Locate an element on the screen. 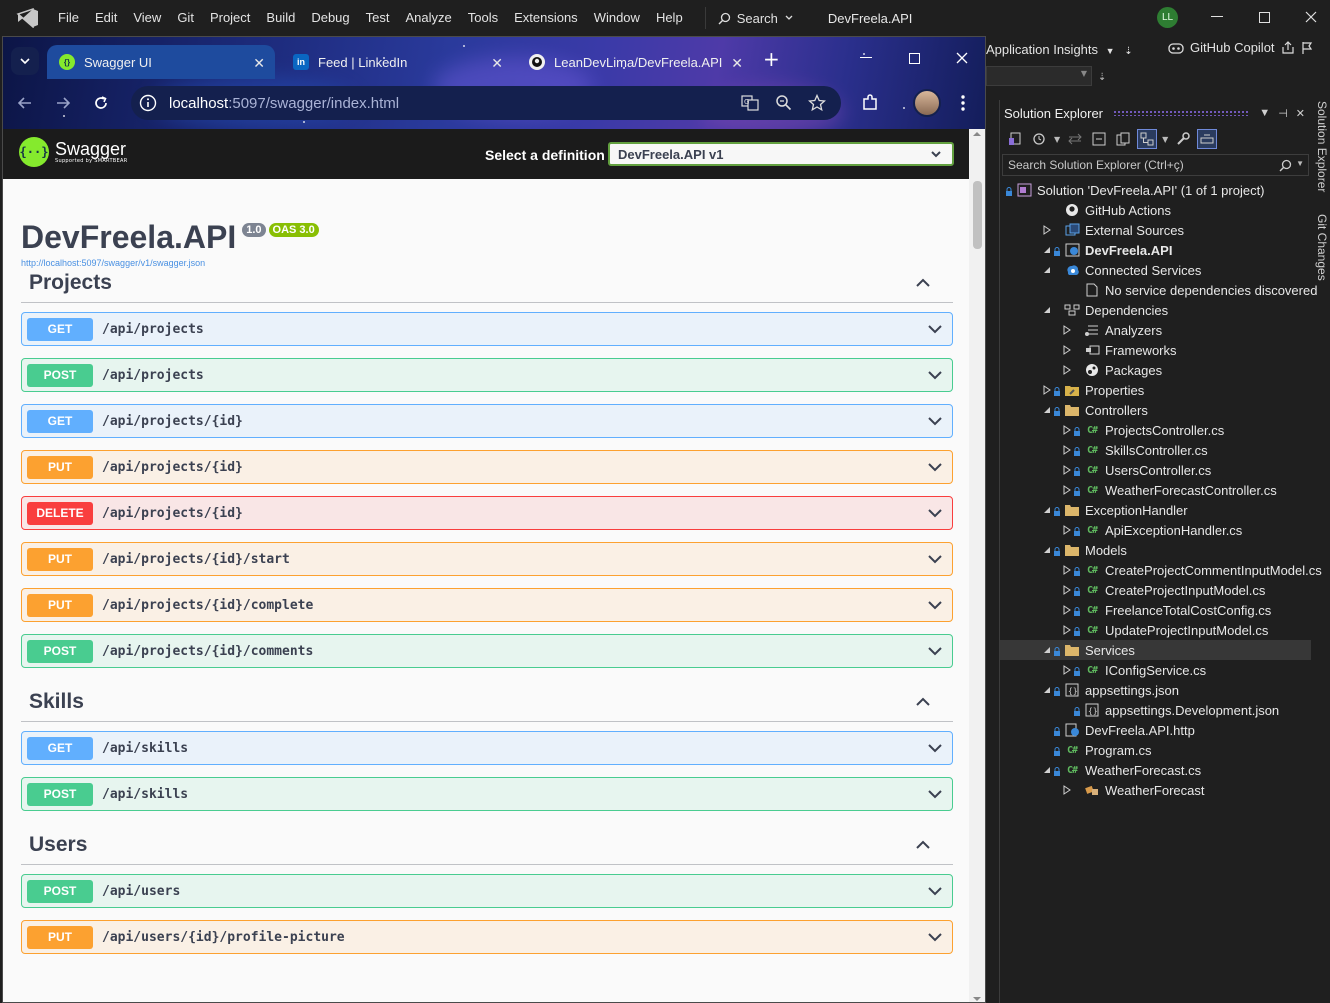 The width and height of the screenshot is (1330, 1003). github-copilot-button: GitHub Copilot is located at coordinates (1240, 47).